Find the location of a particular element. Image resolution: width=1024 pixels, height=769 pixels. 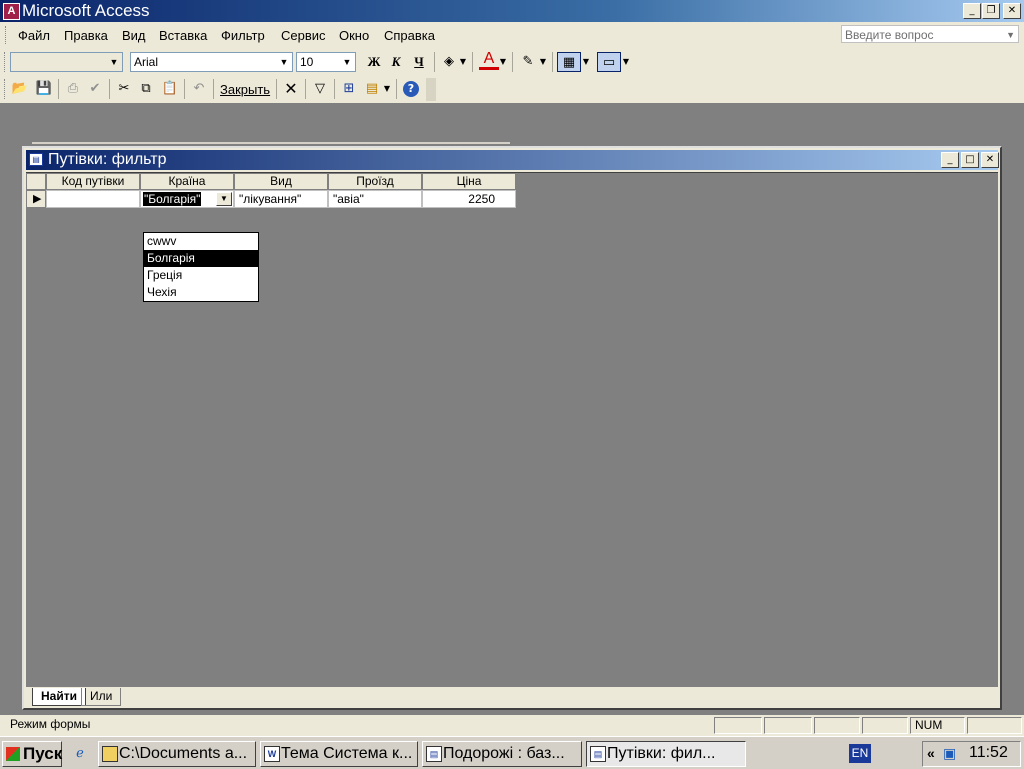

font-combo: Arial ▼ is located at coordinates (211, 62).